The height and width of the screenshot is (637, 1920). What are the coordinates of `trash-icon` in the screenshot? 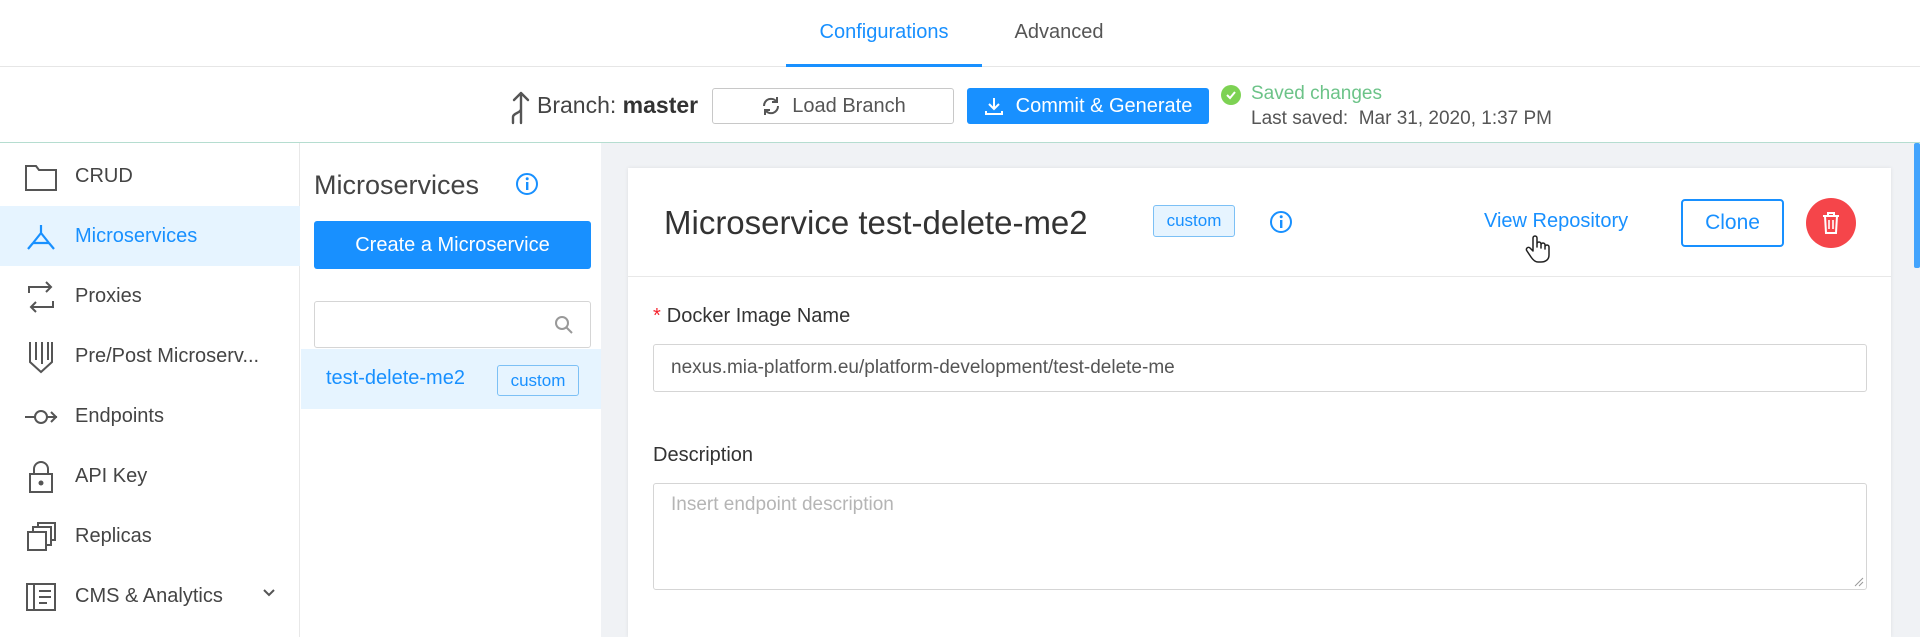 It's located at (1831, 223).